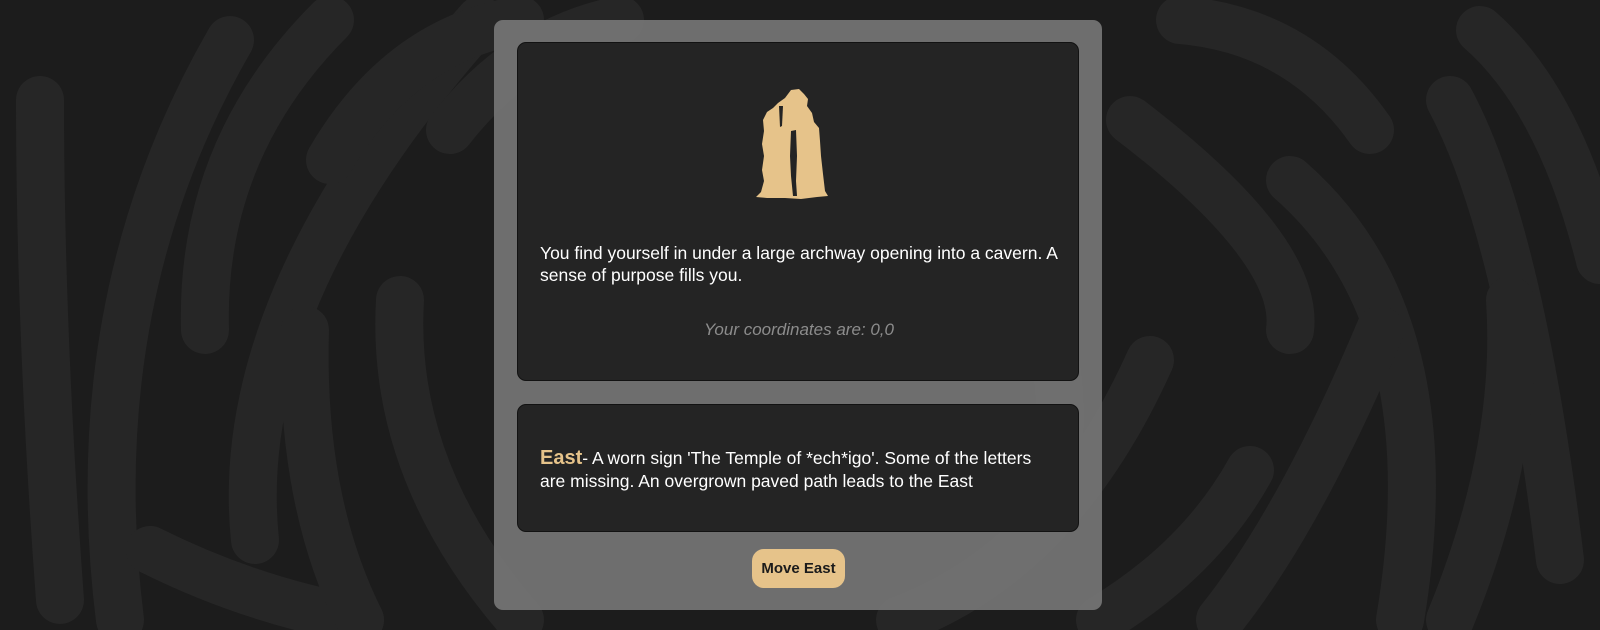  I want to click on coordinates-readout: Your coordinates are: 0,0, so click(799, 329).